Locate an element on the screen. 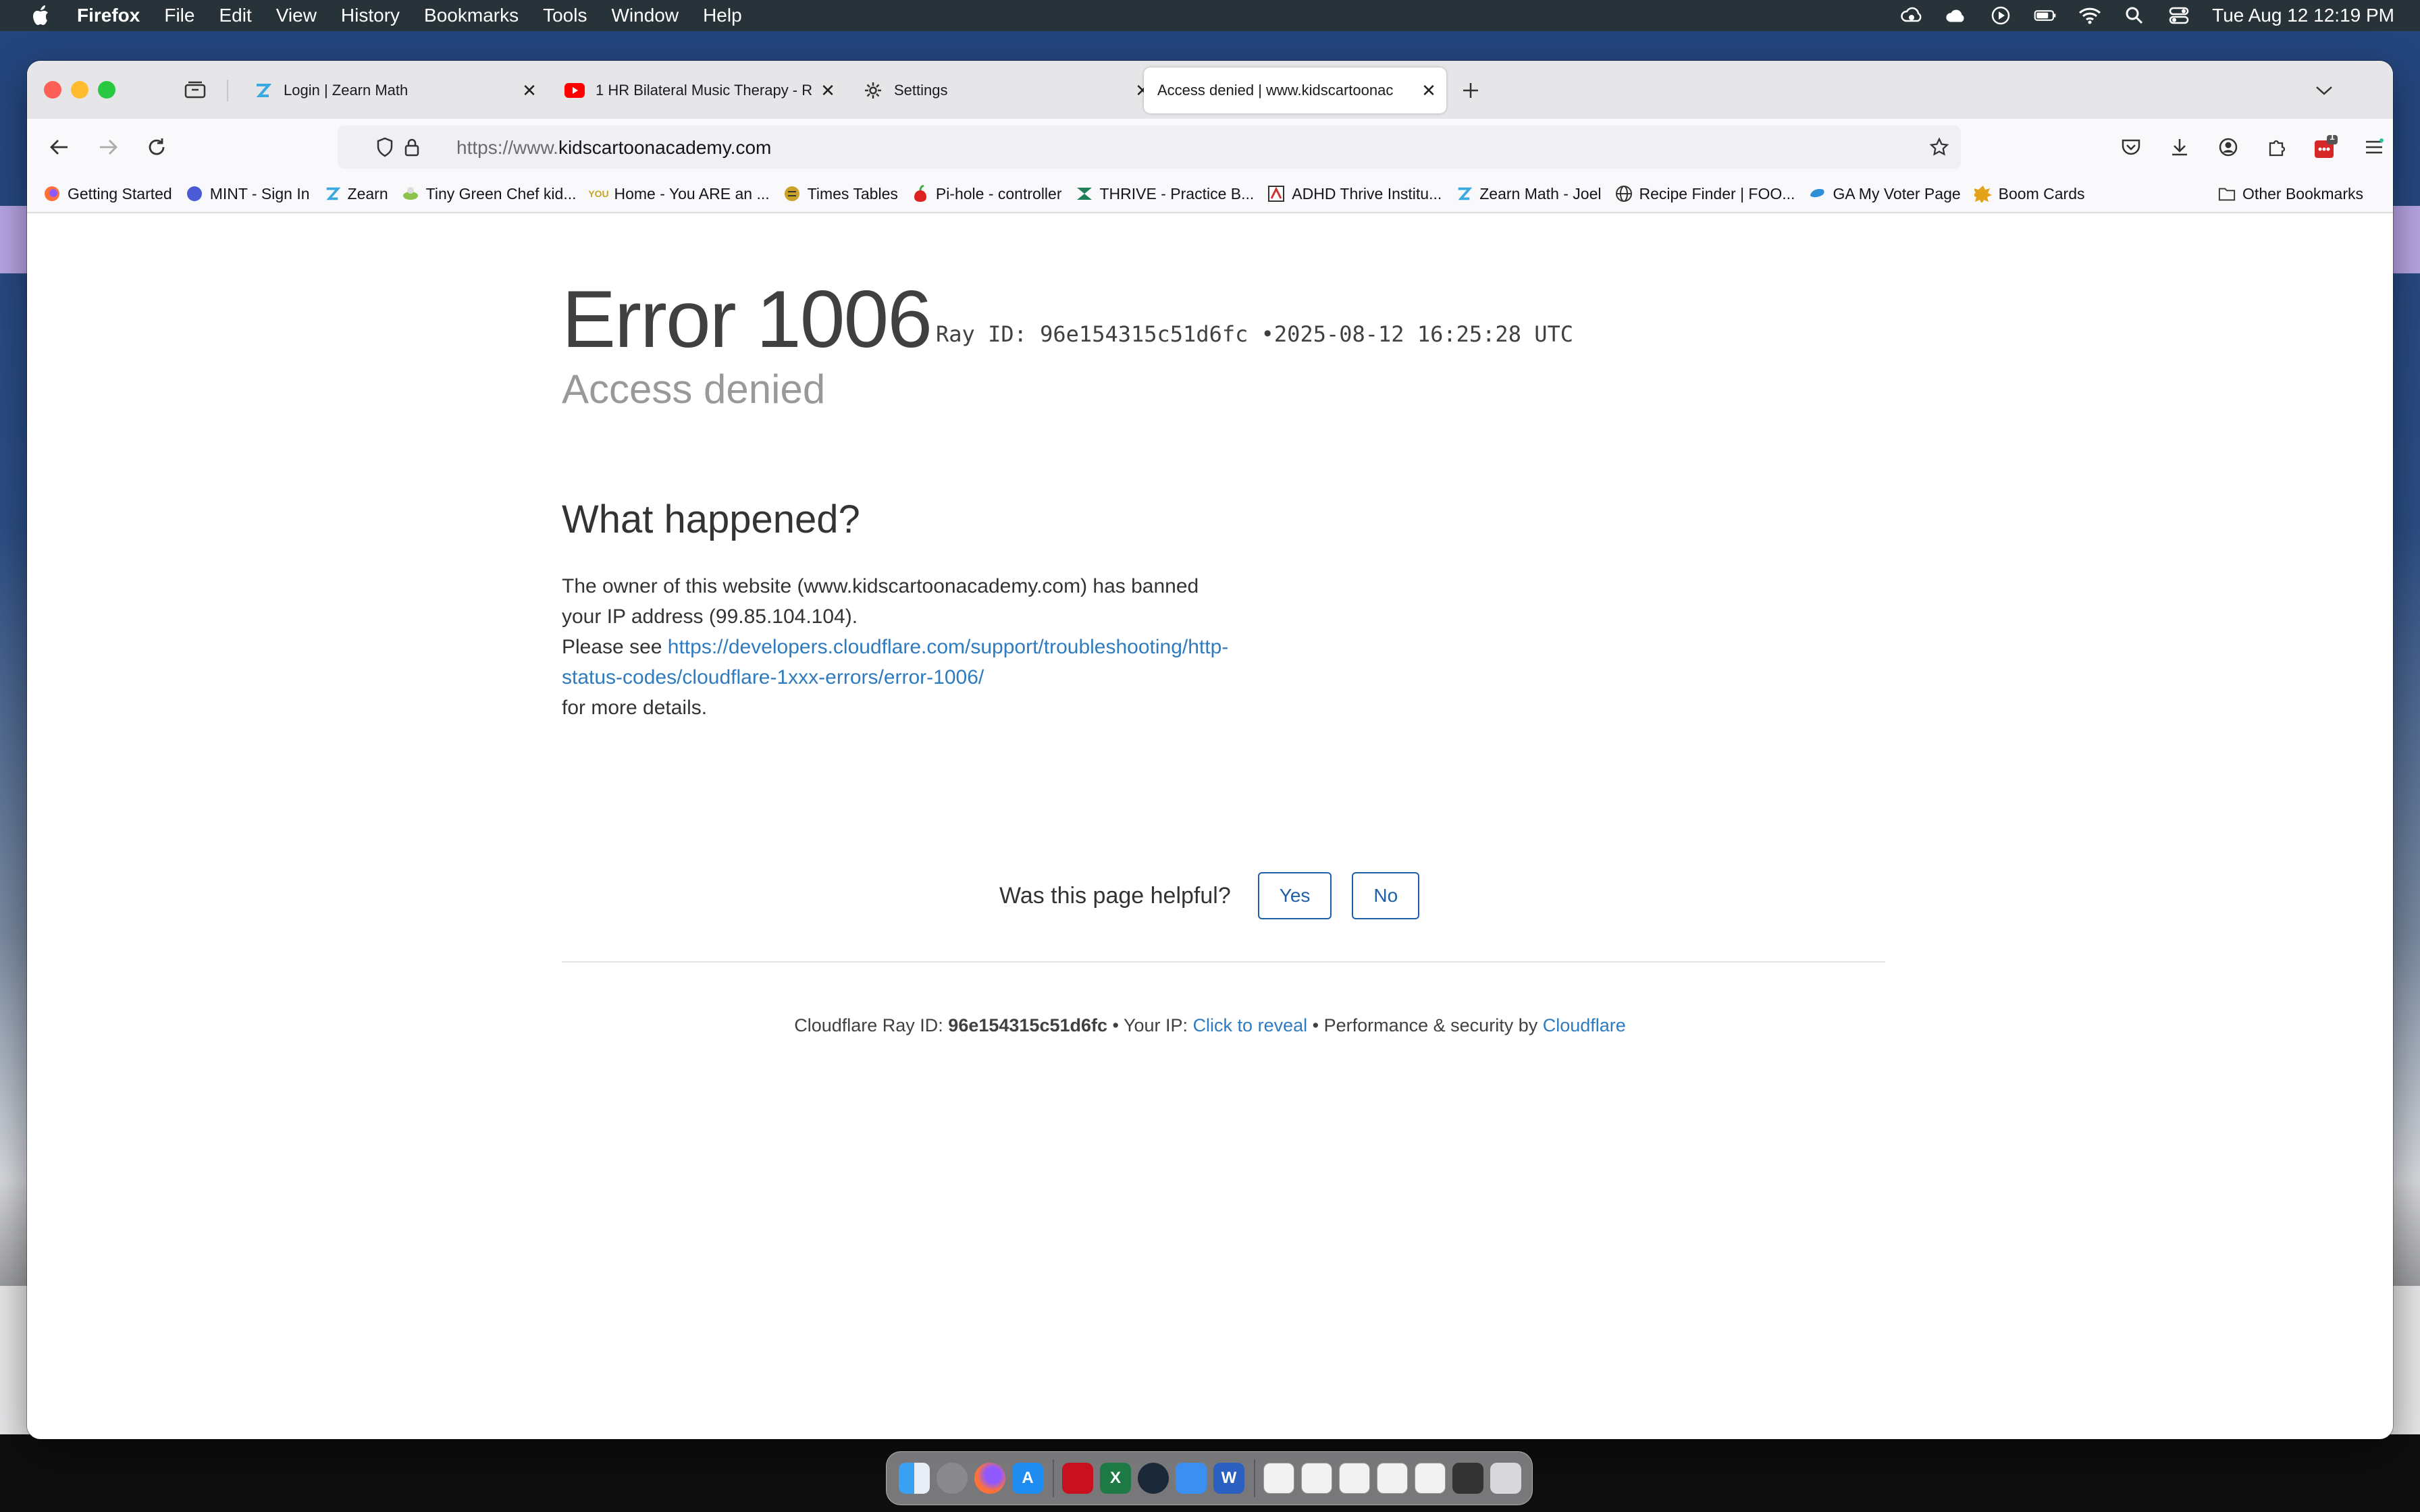  lock-icon is located at coordinates (412, 147).